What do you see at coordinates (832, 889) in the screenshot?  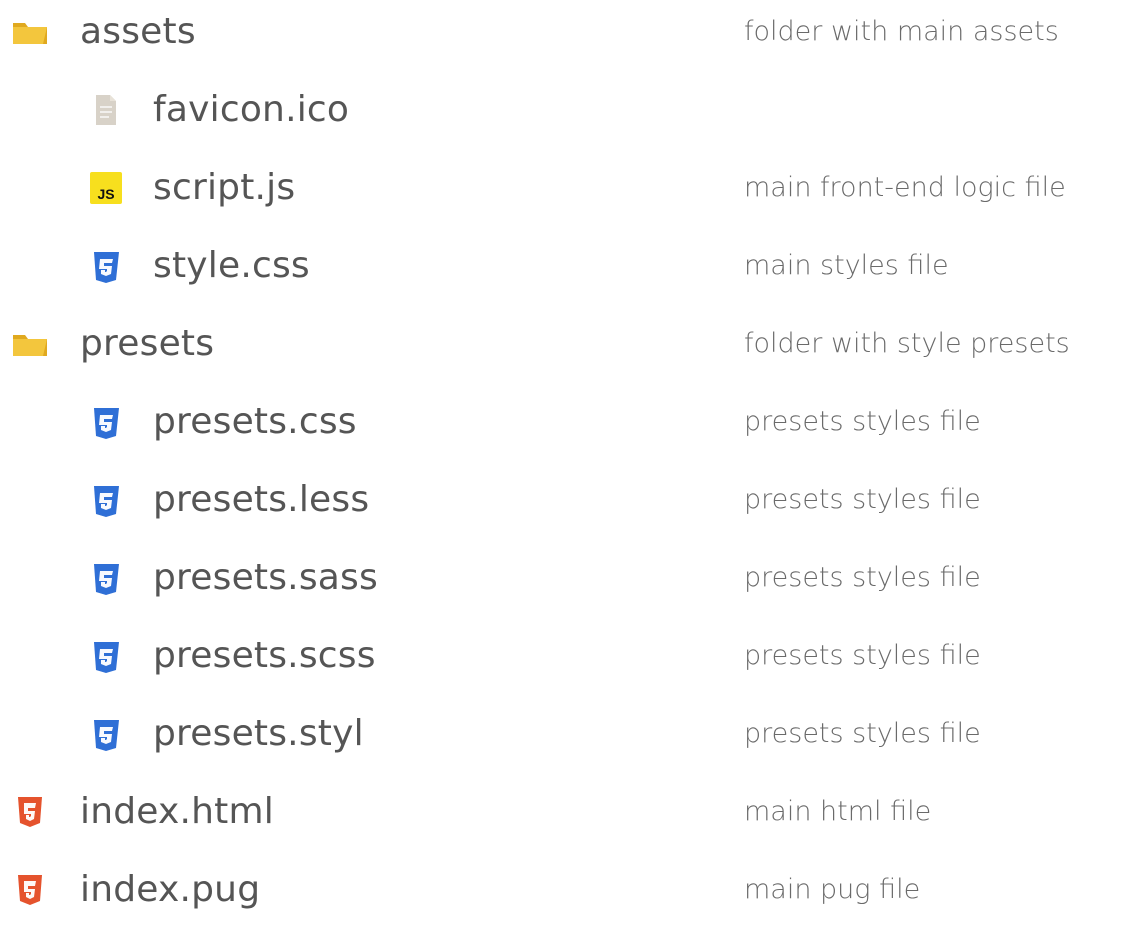 I see `tree-item-description: main pug file` at bounding box center [832, 889].